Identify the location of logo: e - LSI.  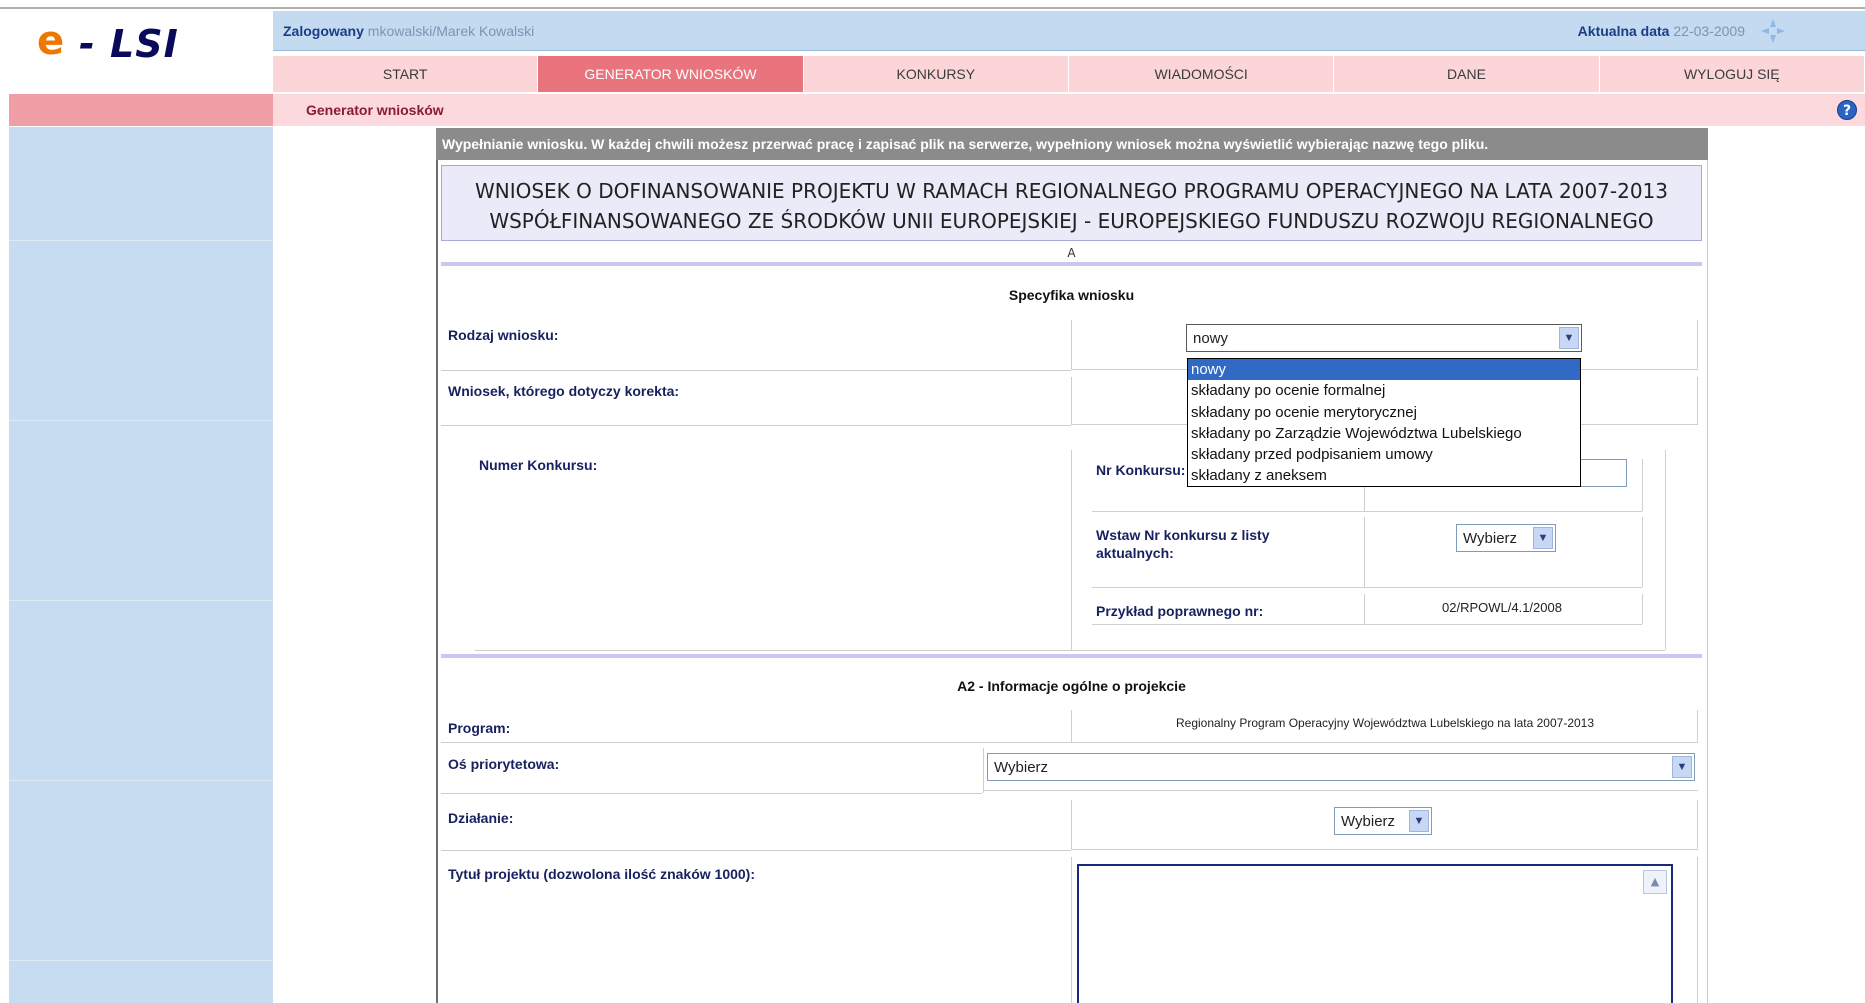
(141, 51).